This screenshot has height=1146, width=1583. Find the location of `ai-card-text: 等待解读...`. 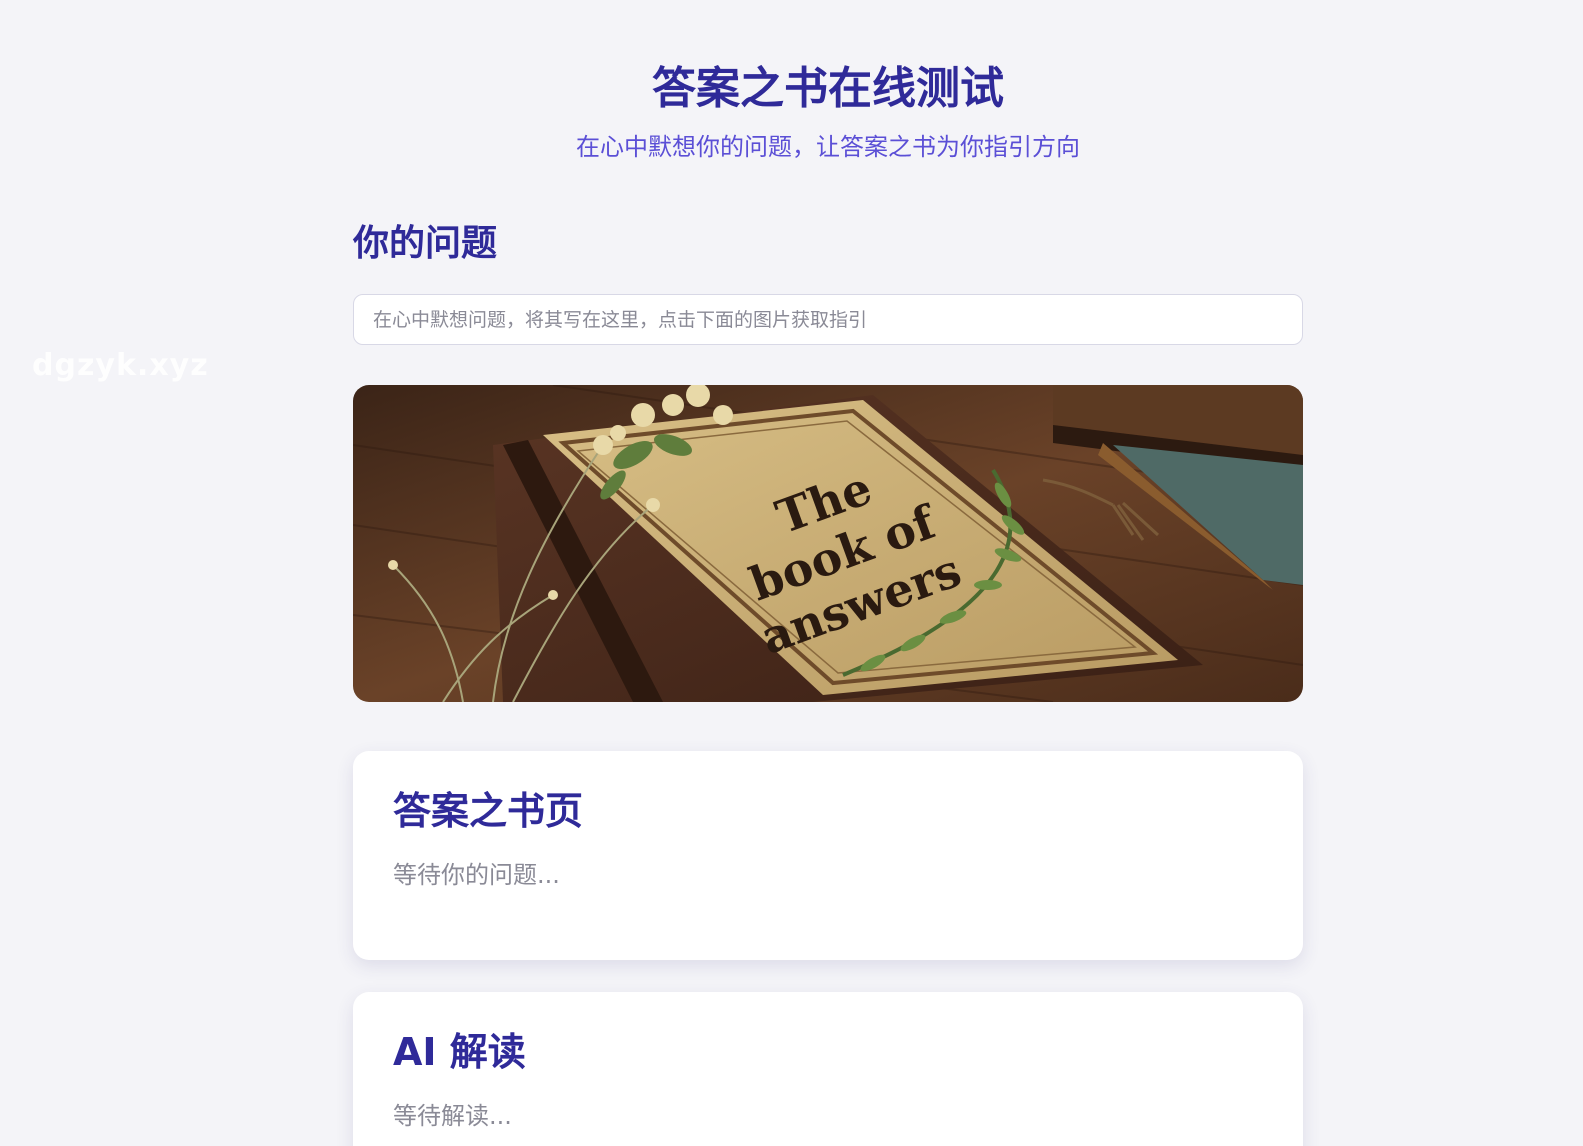

ai-card-text: 等待解读... is located at coordinates (452, 1116).